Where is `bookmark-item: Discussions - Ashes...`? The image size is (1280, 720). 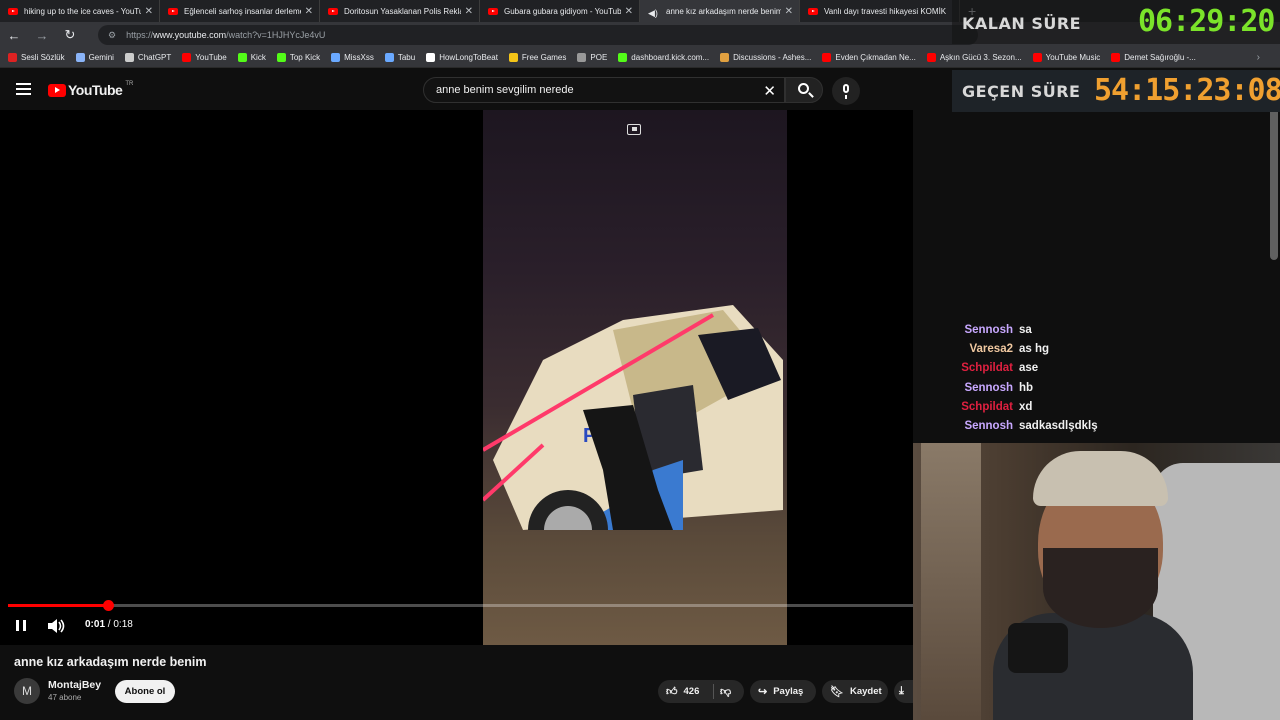 bookmark-item: Discussions - Ashes... is located at coordinates (765, 57).